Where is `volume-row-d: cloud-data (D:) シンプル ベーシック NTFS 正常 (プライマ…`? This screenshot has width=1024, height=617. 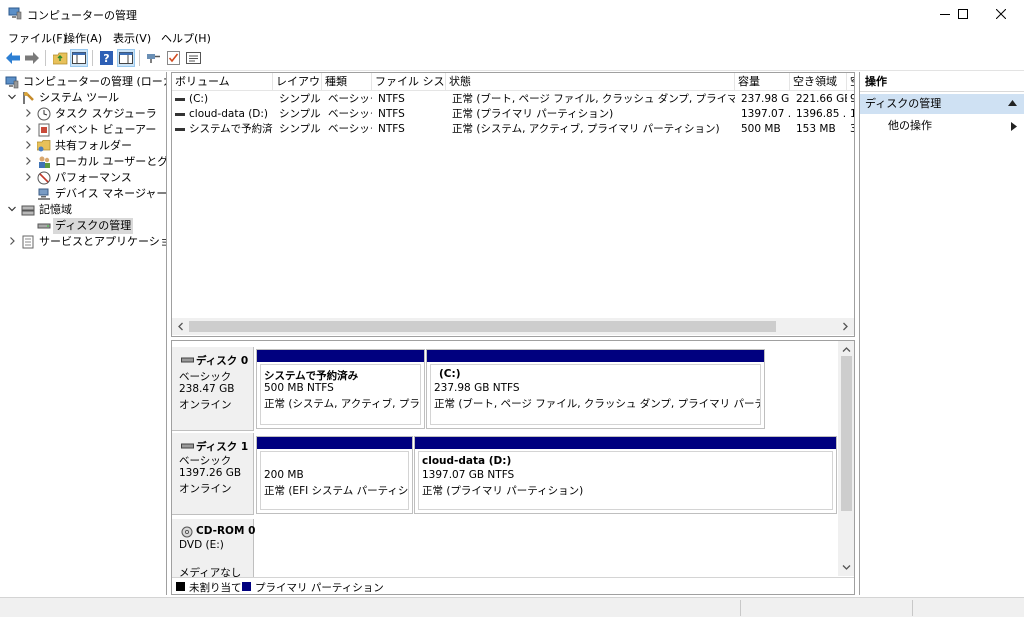 volume-row-d: cloud-data (D:) シンプル ベーシック NTFS 正常 (プライマ… is located at coordinates (513, 114).